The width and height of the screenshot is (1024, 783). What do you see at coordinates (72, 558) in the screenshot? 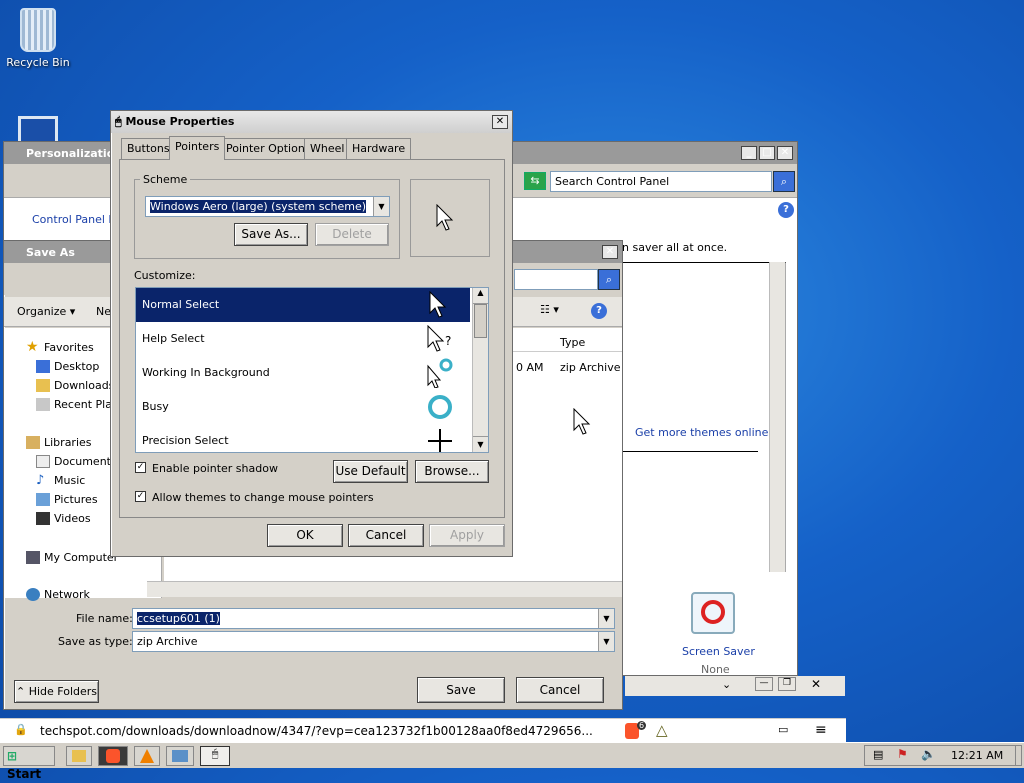
I see `sidebar-item-my-computer: My Computer` at bounding box center [72, 558].